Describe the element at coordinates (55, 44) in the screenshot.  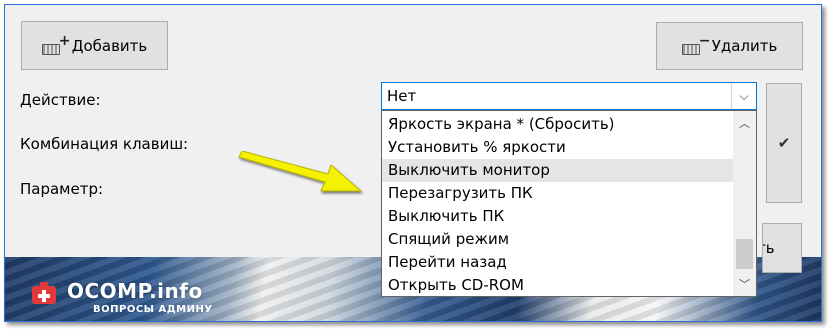
I see `keyboard-add-icon: +` at that location.